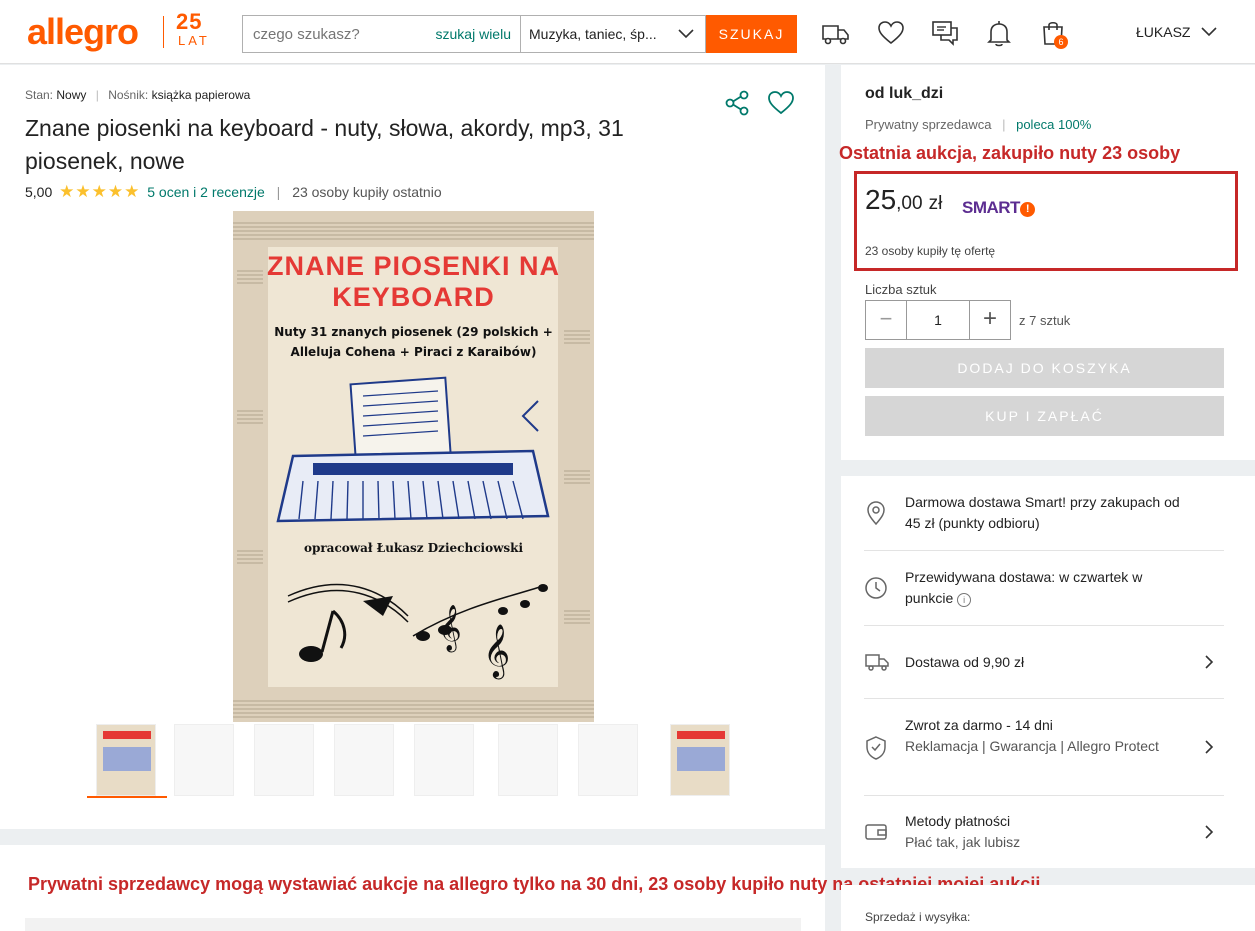  What do you see at coordinates (128, 95) in the screenshot?
I see `medium-label: Nośnik:` at bounding box center [128, 95].